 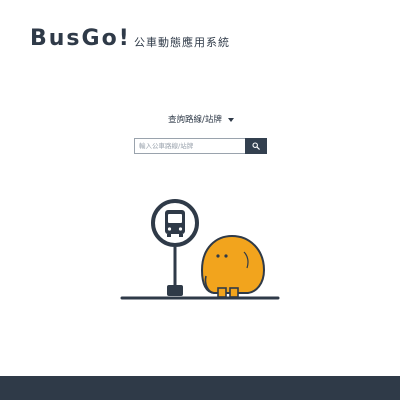 I want to click on bus-stop-illustration, so click(x=200, y=249).